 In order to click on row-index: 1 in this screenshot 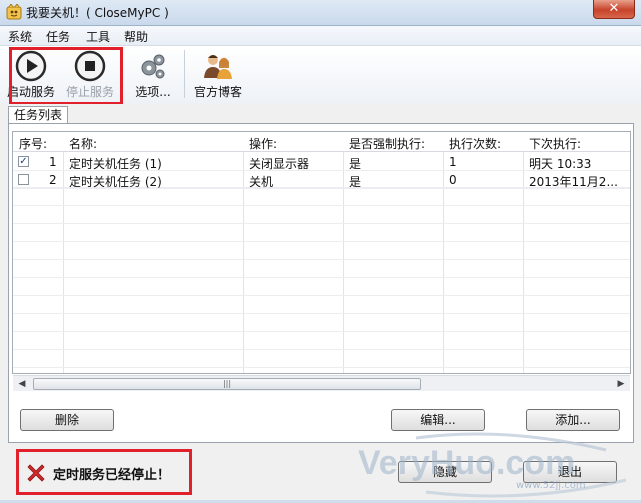, I will do `click(53, 162)`.